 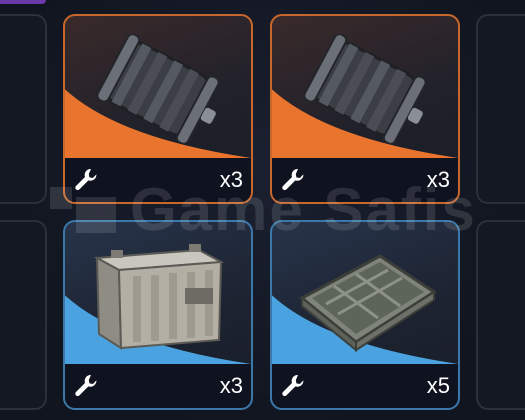 I want to click on item-quantity: x5, so click(x=438, y=385).